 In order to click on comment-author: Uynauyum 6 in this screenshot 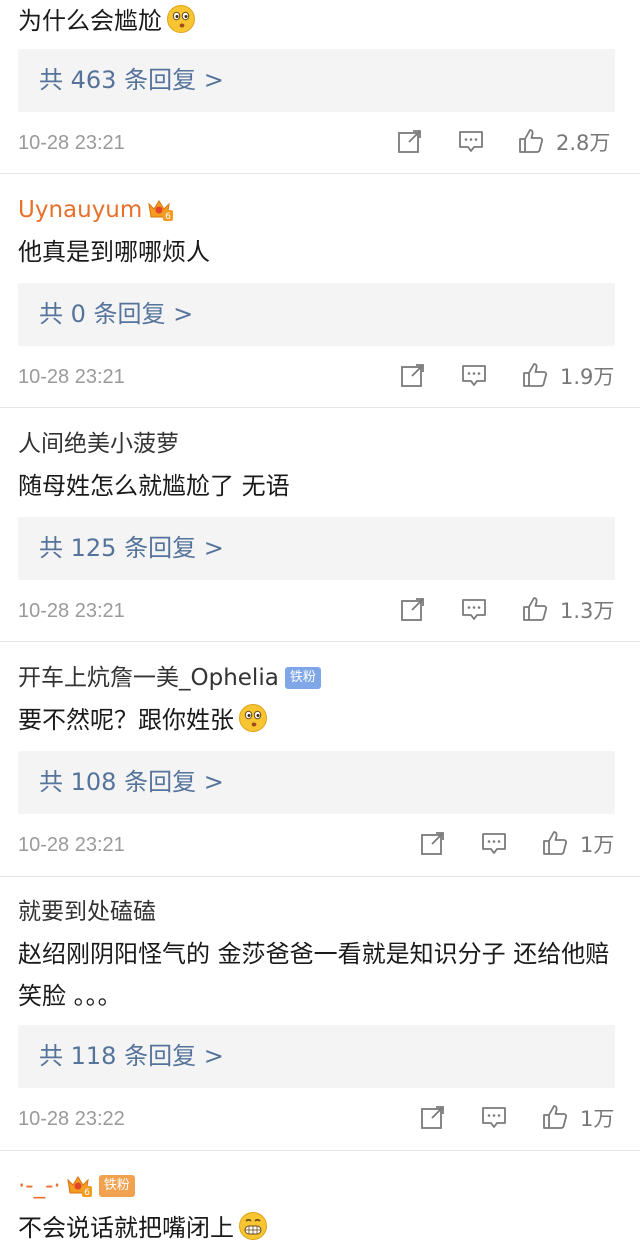, I will do `click(96, 210)`.